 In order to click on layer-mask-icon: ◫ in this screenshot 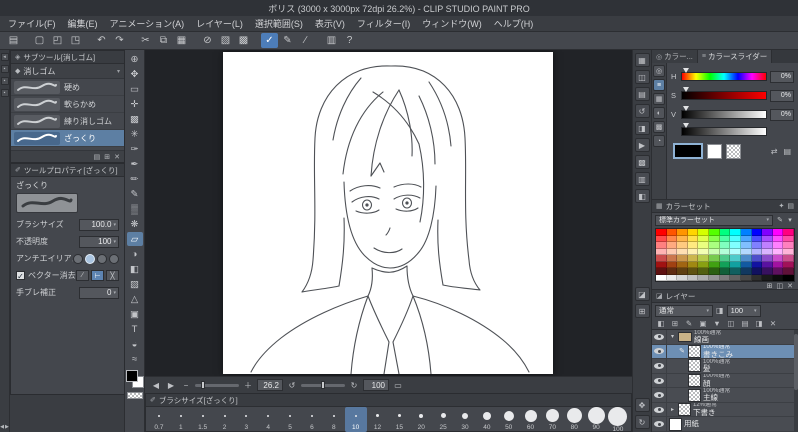, I will do `click(731, 323)`.